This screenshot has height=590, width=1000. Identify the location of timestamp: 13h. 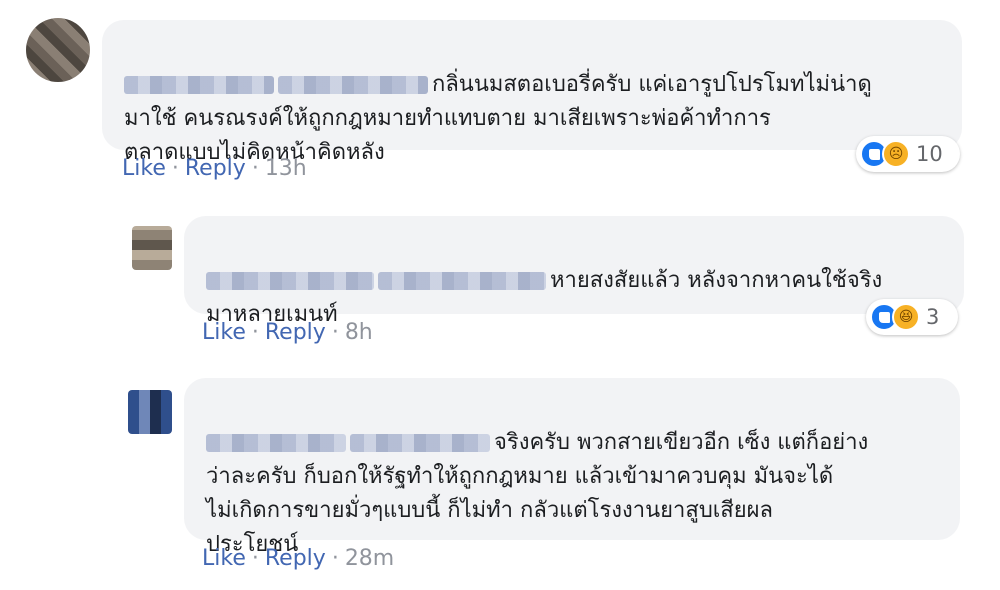
(286, 168).